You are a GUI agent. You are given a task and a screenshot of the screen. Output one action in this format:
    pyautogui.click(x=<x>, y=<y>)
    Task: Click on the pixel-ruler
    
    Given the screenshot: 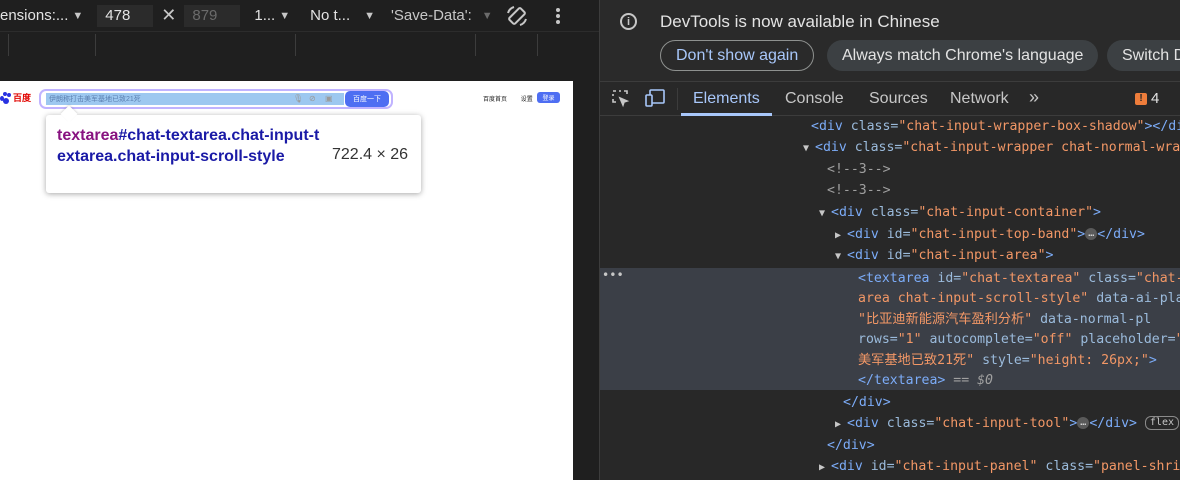 What is the action you would take?
    pyautogui.click(x=299, y=69)
    